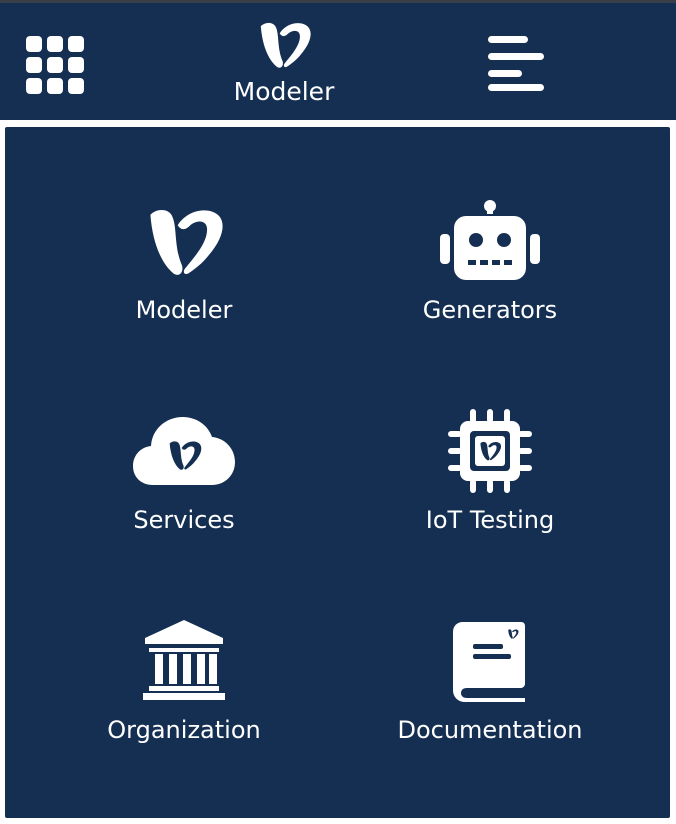 The width and height of the screenshot is (676, 824). I want to click on tile-label: Modeler, so click(184, 310).